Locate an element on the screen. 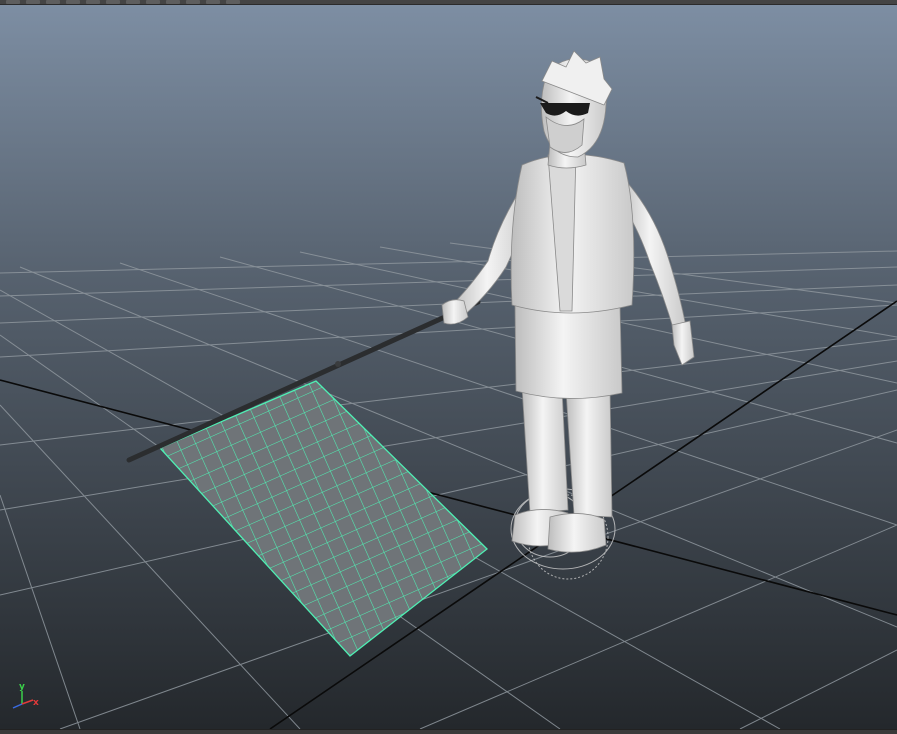  gizmo-y-label: y is located at coordinates (22, 687).